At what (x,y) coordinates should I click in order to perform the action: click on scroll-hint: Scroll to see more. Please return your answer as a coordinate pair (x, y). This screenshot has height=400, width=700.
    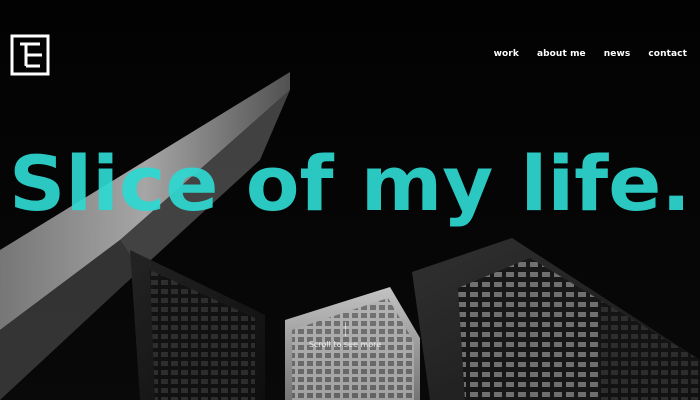
    Looking at the image, I should click on (345, 335).